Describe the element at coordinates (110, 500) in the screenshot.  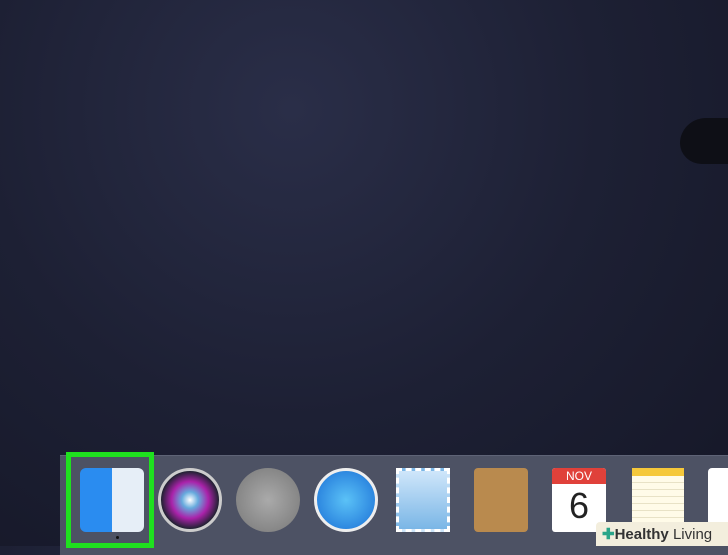
I see `finder-highlight` at that location.